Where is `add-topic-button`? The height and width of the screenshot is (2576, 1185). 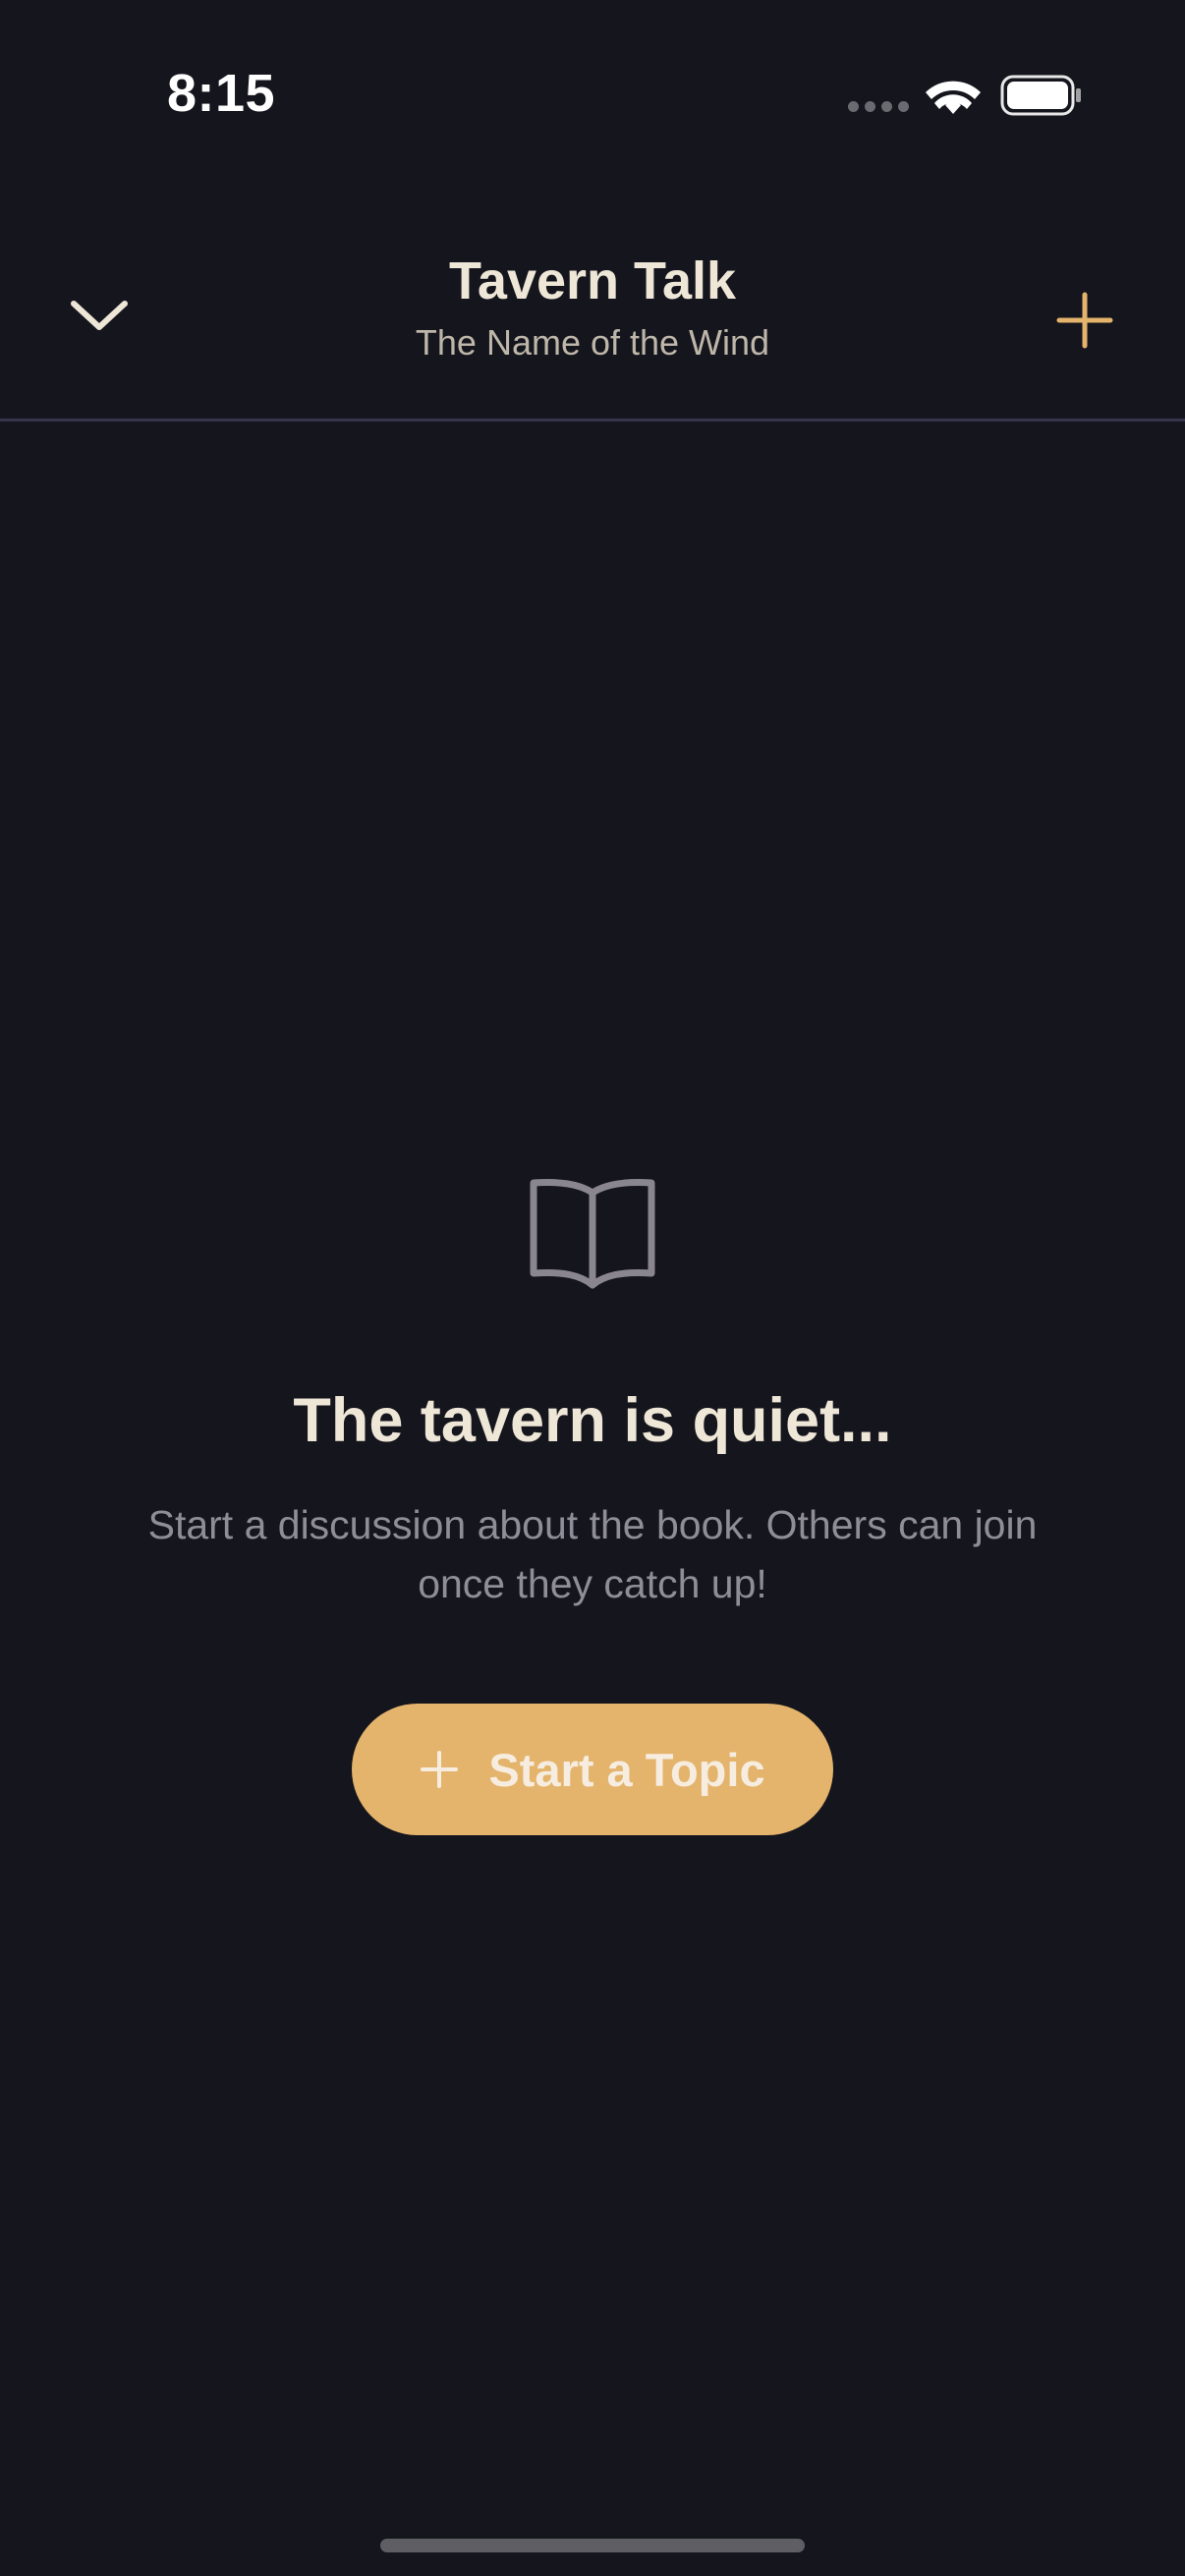
add-topic-button is located at coordinates (1085, 320).